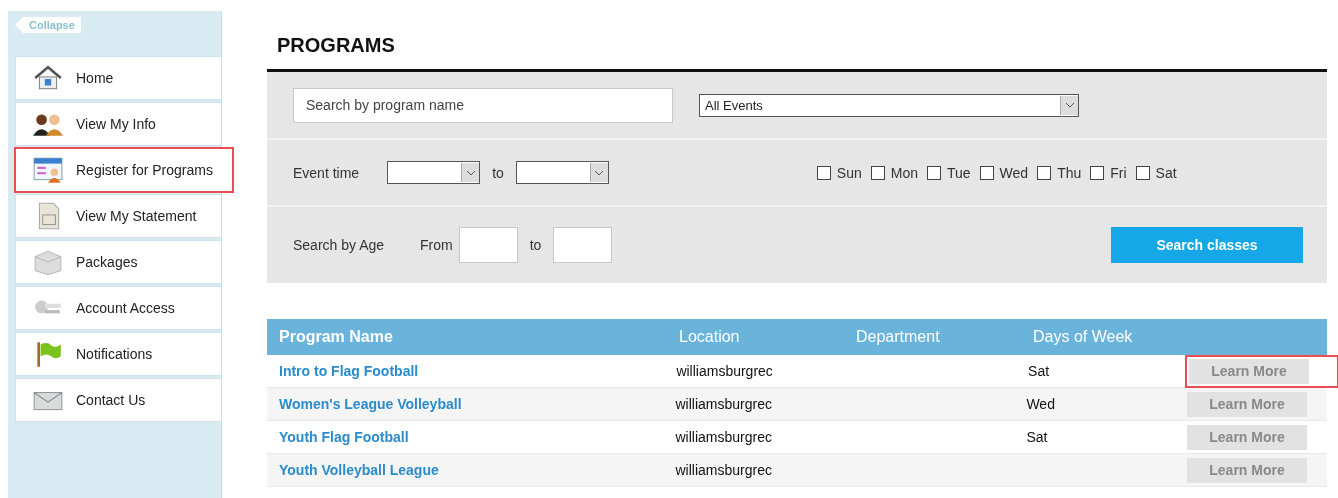 The image size is (1338, 498). What do you see at coordinates (710, 337) in the screenshot?
I see `column-header: Location` at bounding box center [710, 337].